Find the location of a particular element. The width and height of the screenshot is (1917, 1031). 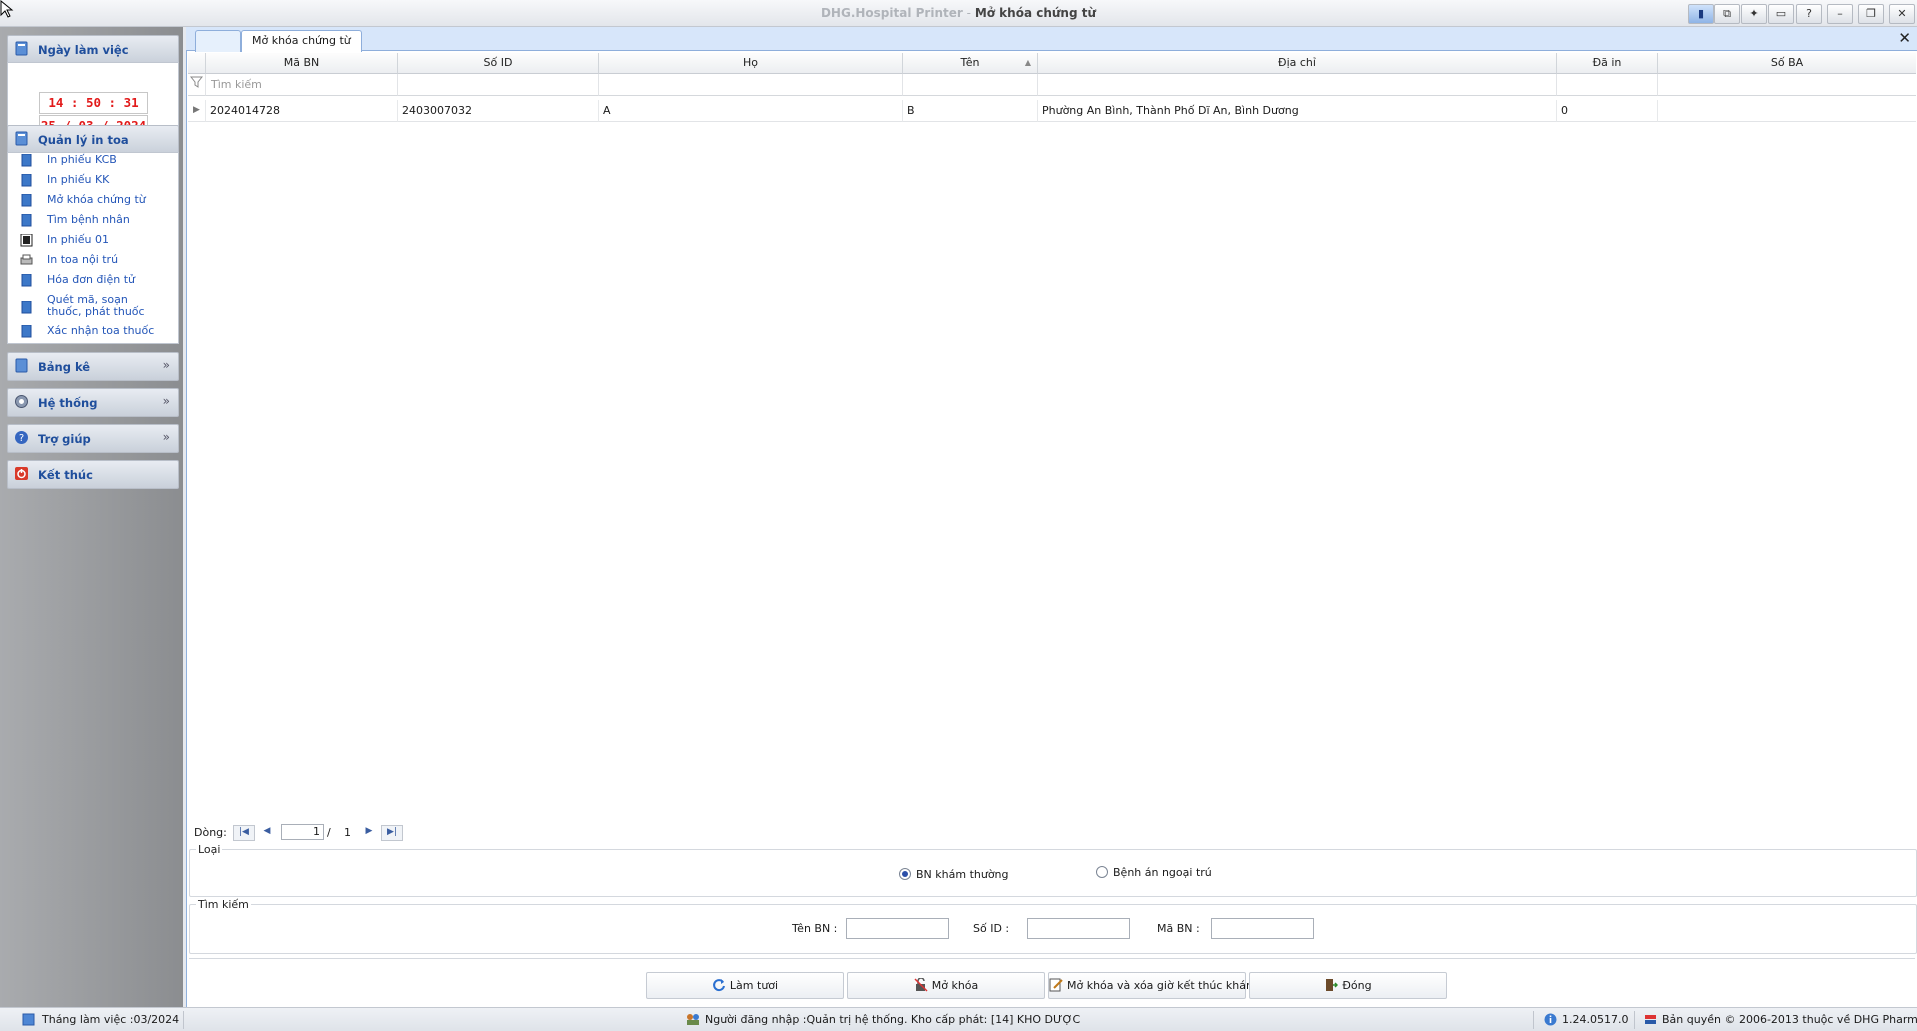

form-icon is located at coordinates (26, 240).